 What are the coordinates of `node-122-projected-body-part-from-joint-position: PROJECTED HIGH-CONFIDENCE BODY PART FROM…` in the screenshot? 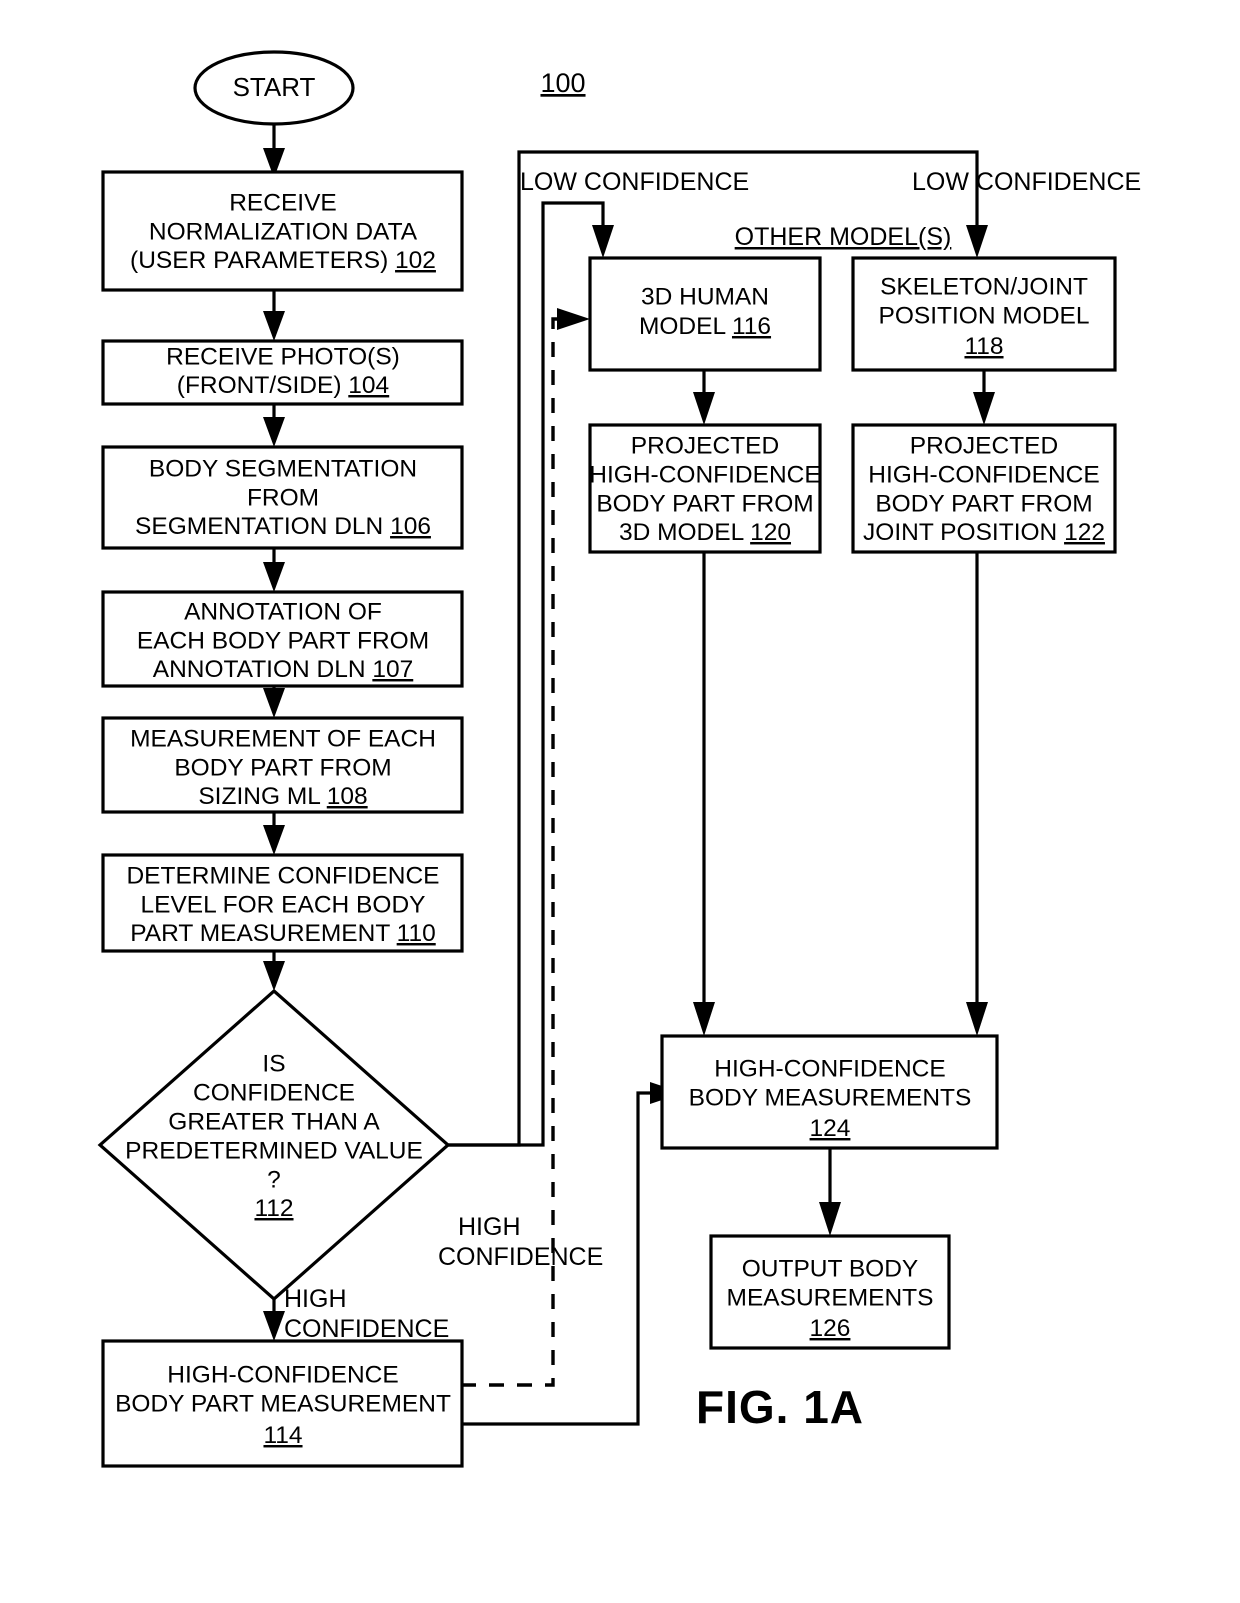 It's located at (984, 488).